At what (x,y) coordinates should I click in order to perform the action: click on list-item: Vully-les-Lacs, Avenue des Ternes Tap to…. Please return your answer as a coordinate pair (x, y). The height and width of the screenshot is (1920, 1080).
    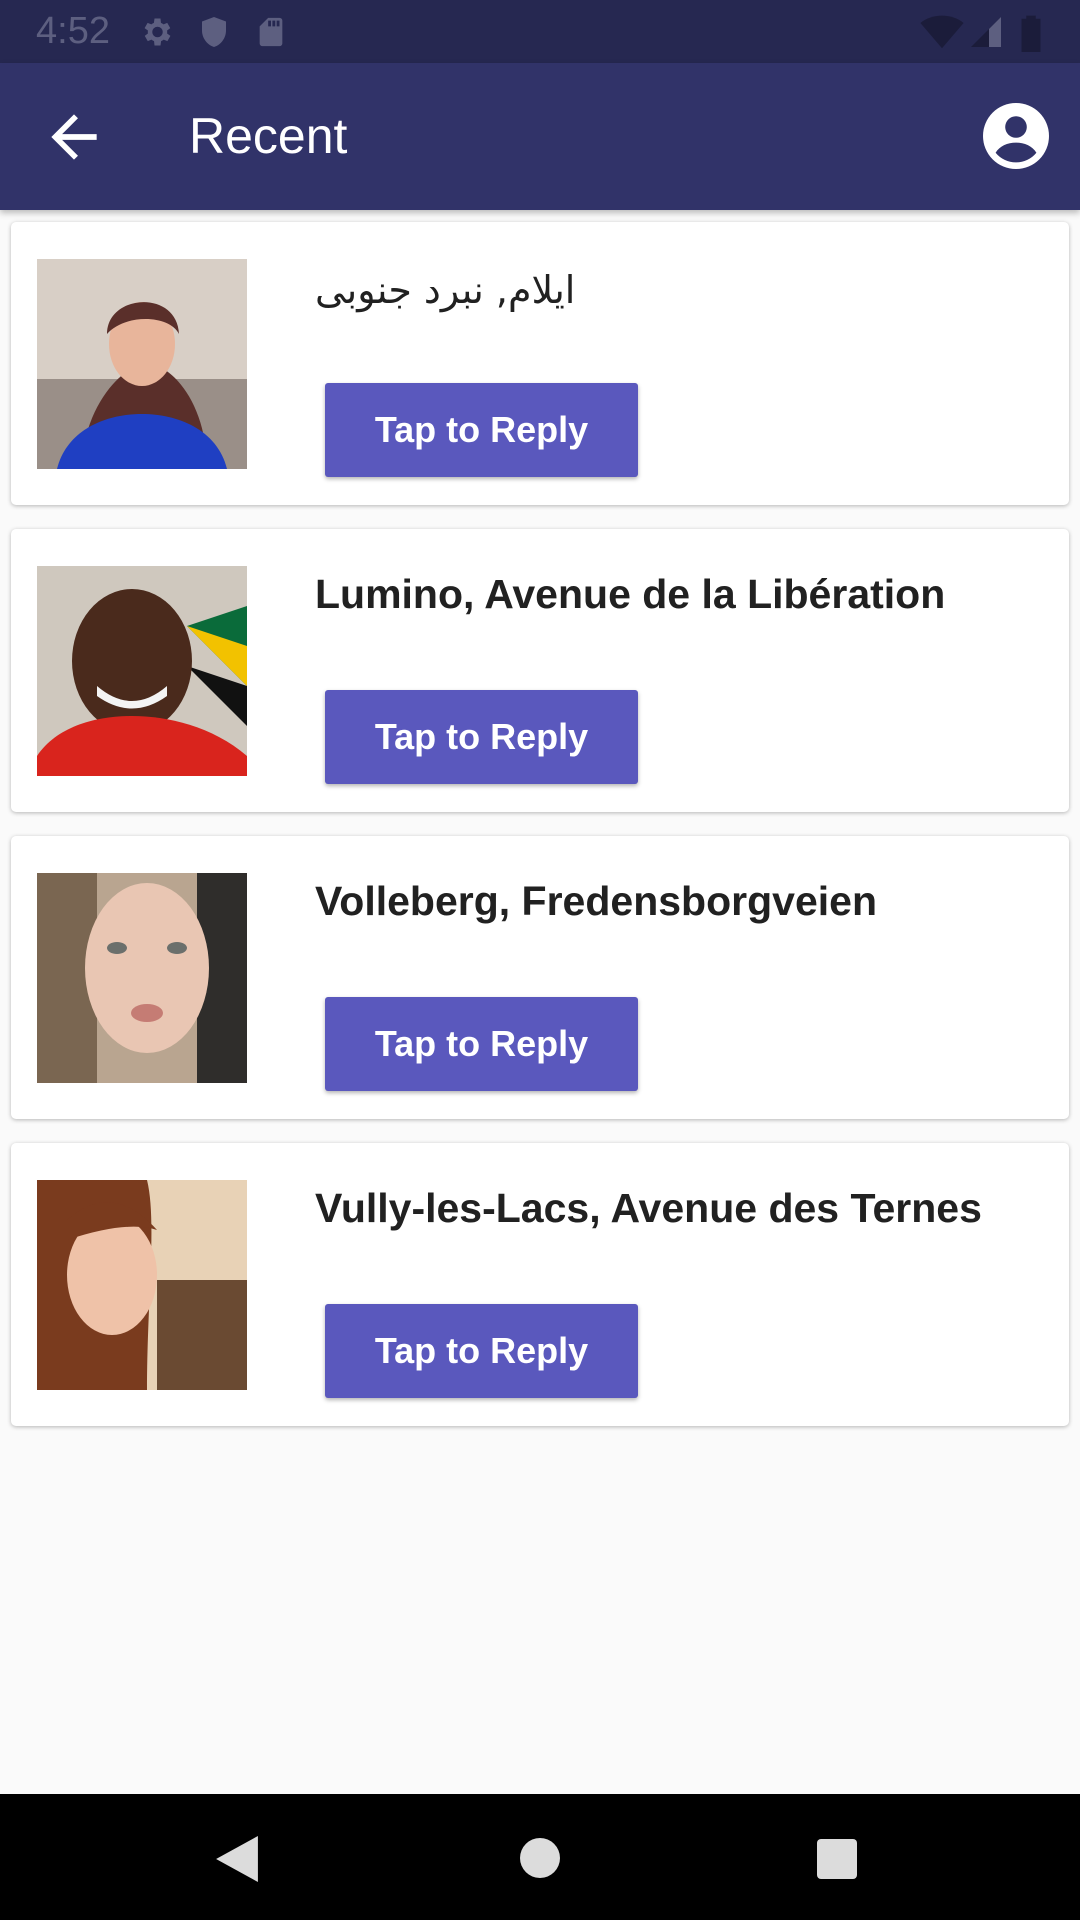
    Looking at the image, I should click on (540, 1284).